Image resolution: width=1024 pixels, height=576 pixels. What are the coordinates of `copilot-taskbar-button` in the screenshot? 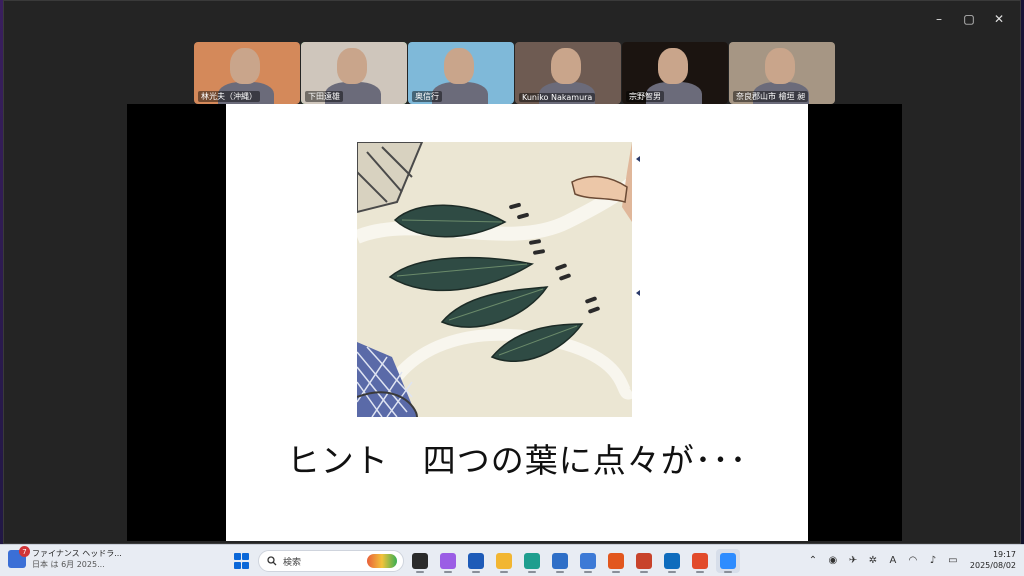 It's located at (448, 561).